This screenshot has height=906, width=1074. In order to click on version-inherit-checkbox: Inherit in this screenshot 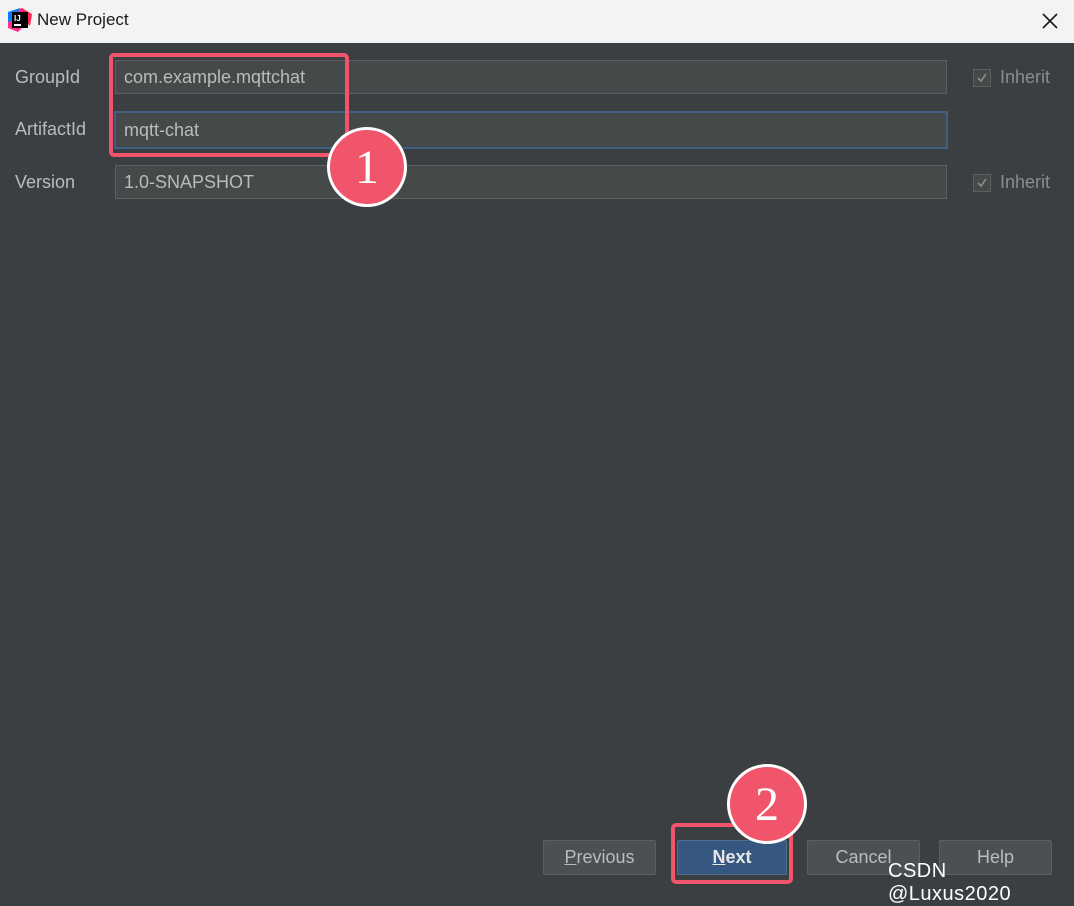, I will do `click(1011, 182)`.